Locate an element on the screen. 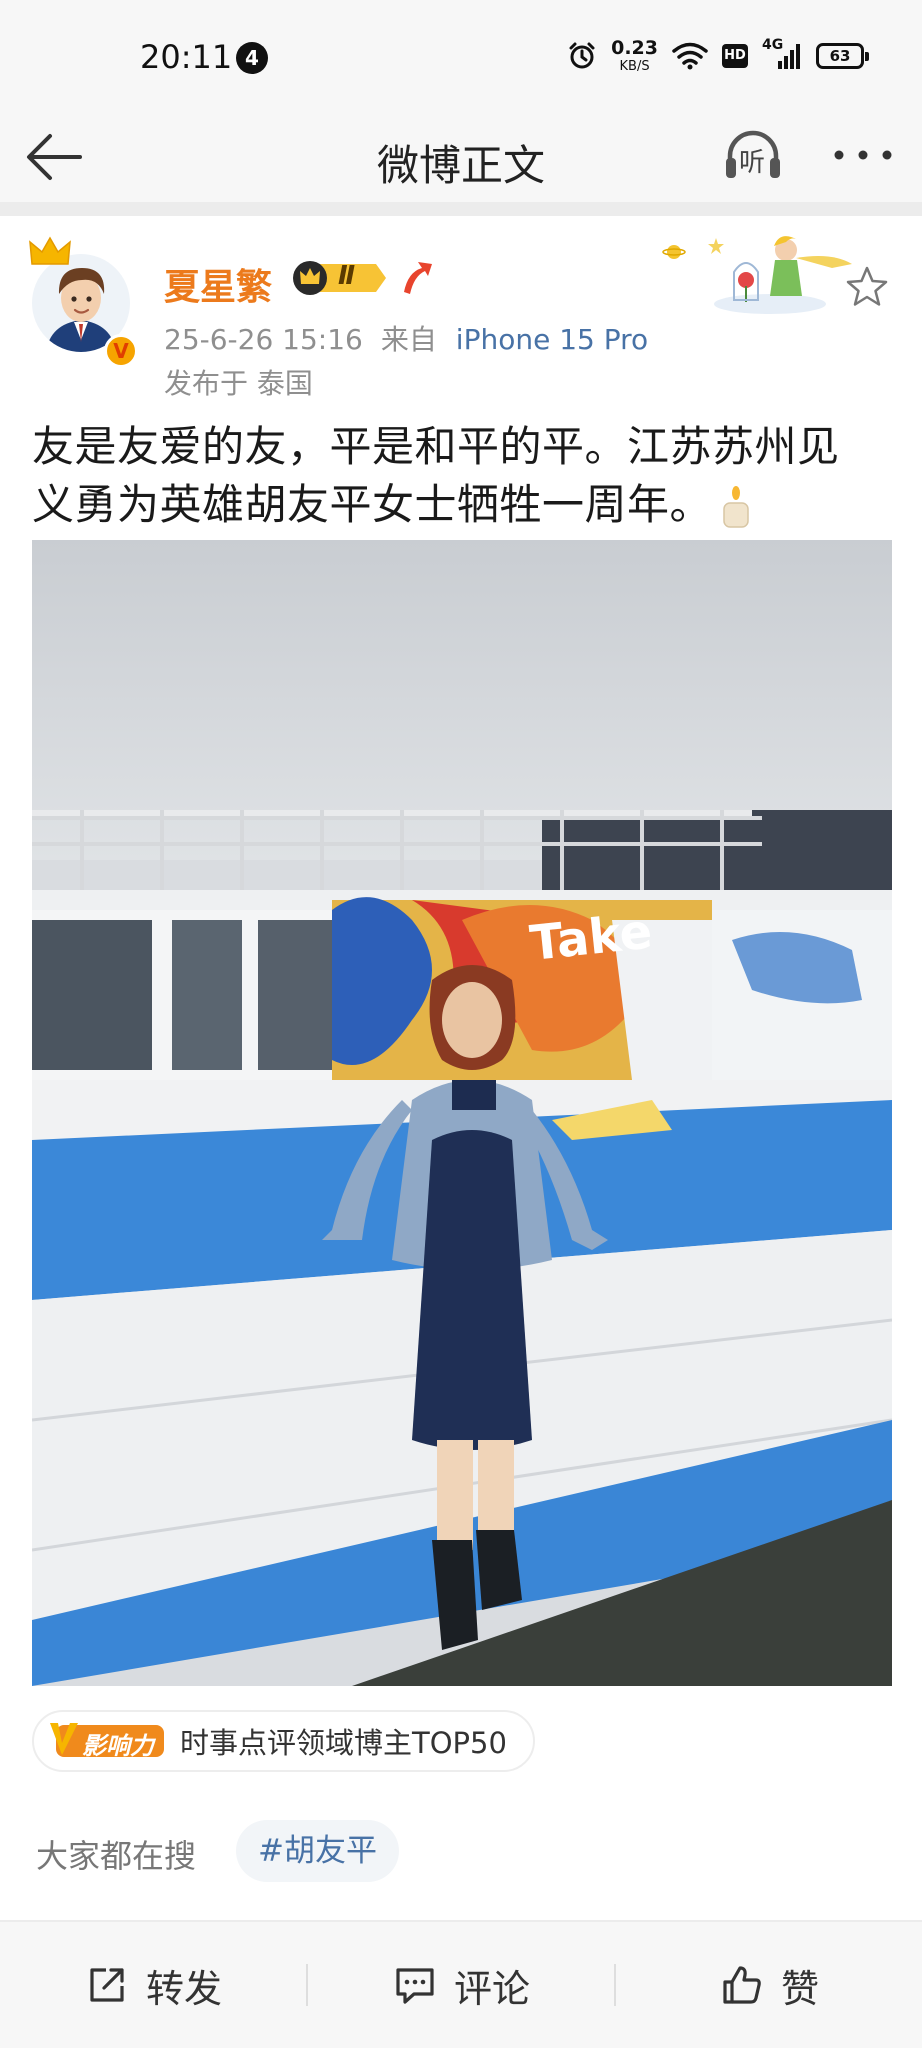  influence-text: 时事点评领域博主TOP50 is located at coordinates (343, 1743).